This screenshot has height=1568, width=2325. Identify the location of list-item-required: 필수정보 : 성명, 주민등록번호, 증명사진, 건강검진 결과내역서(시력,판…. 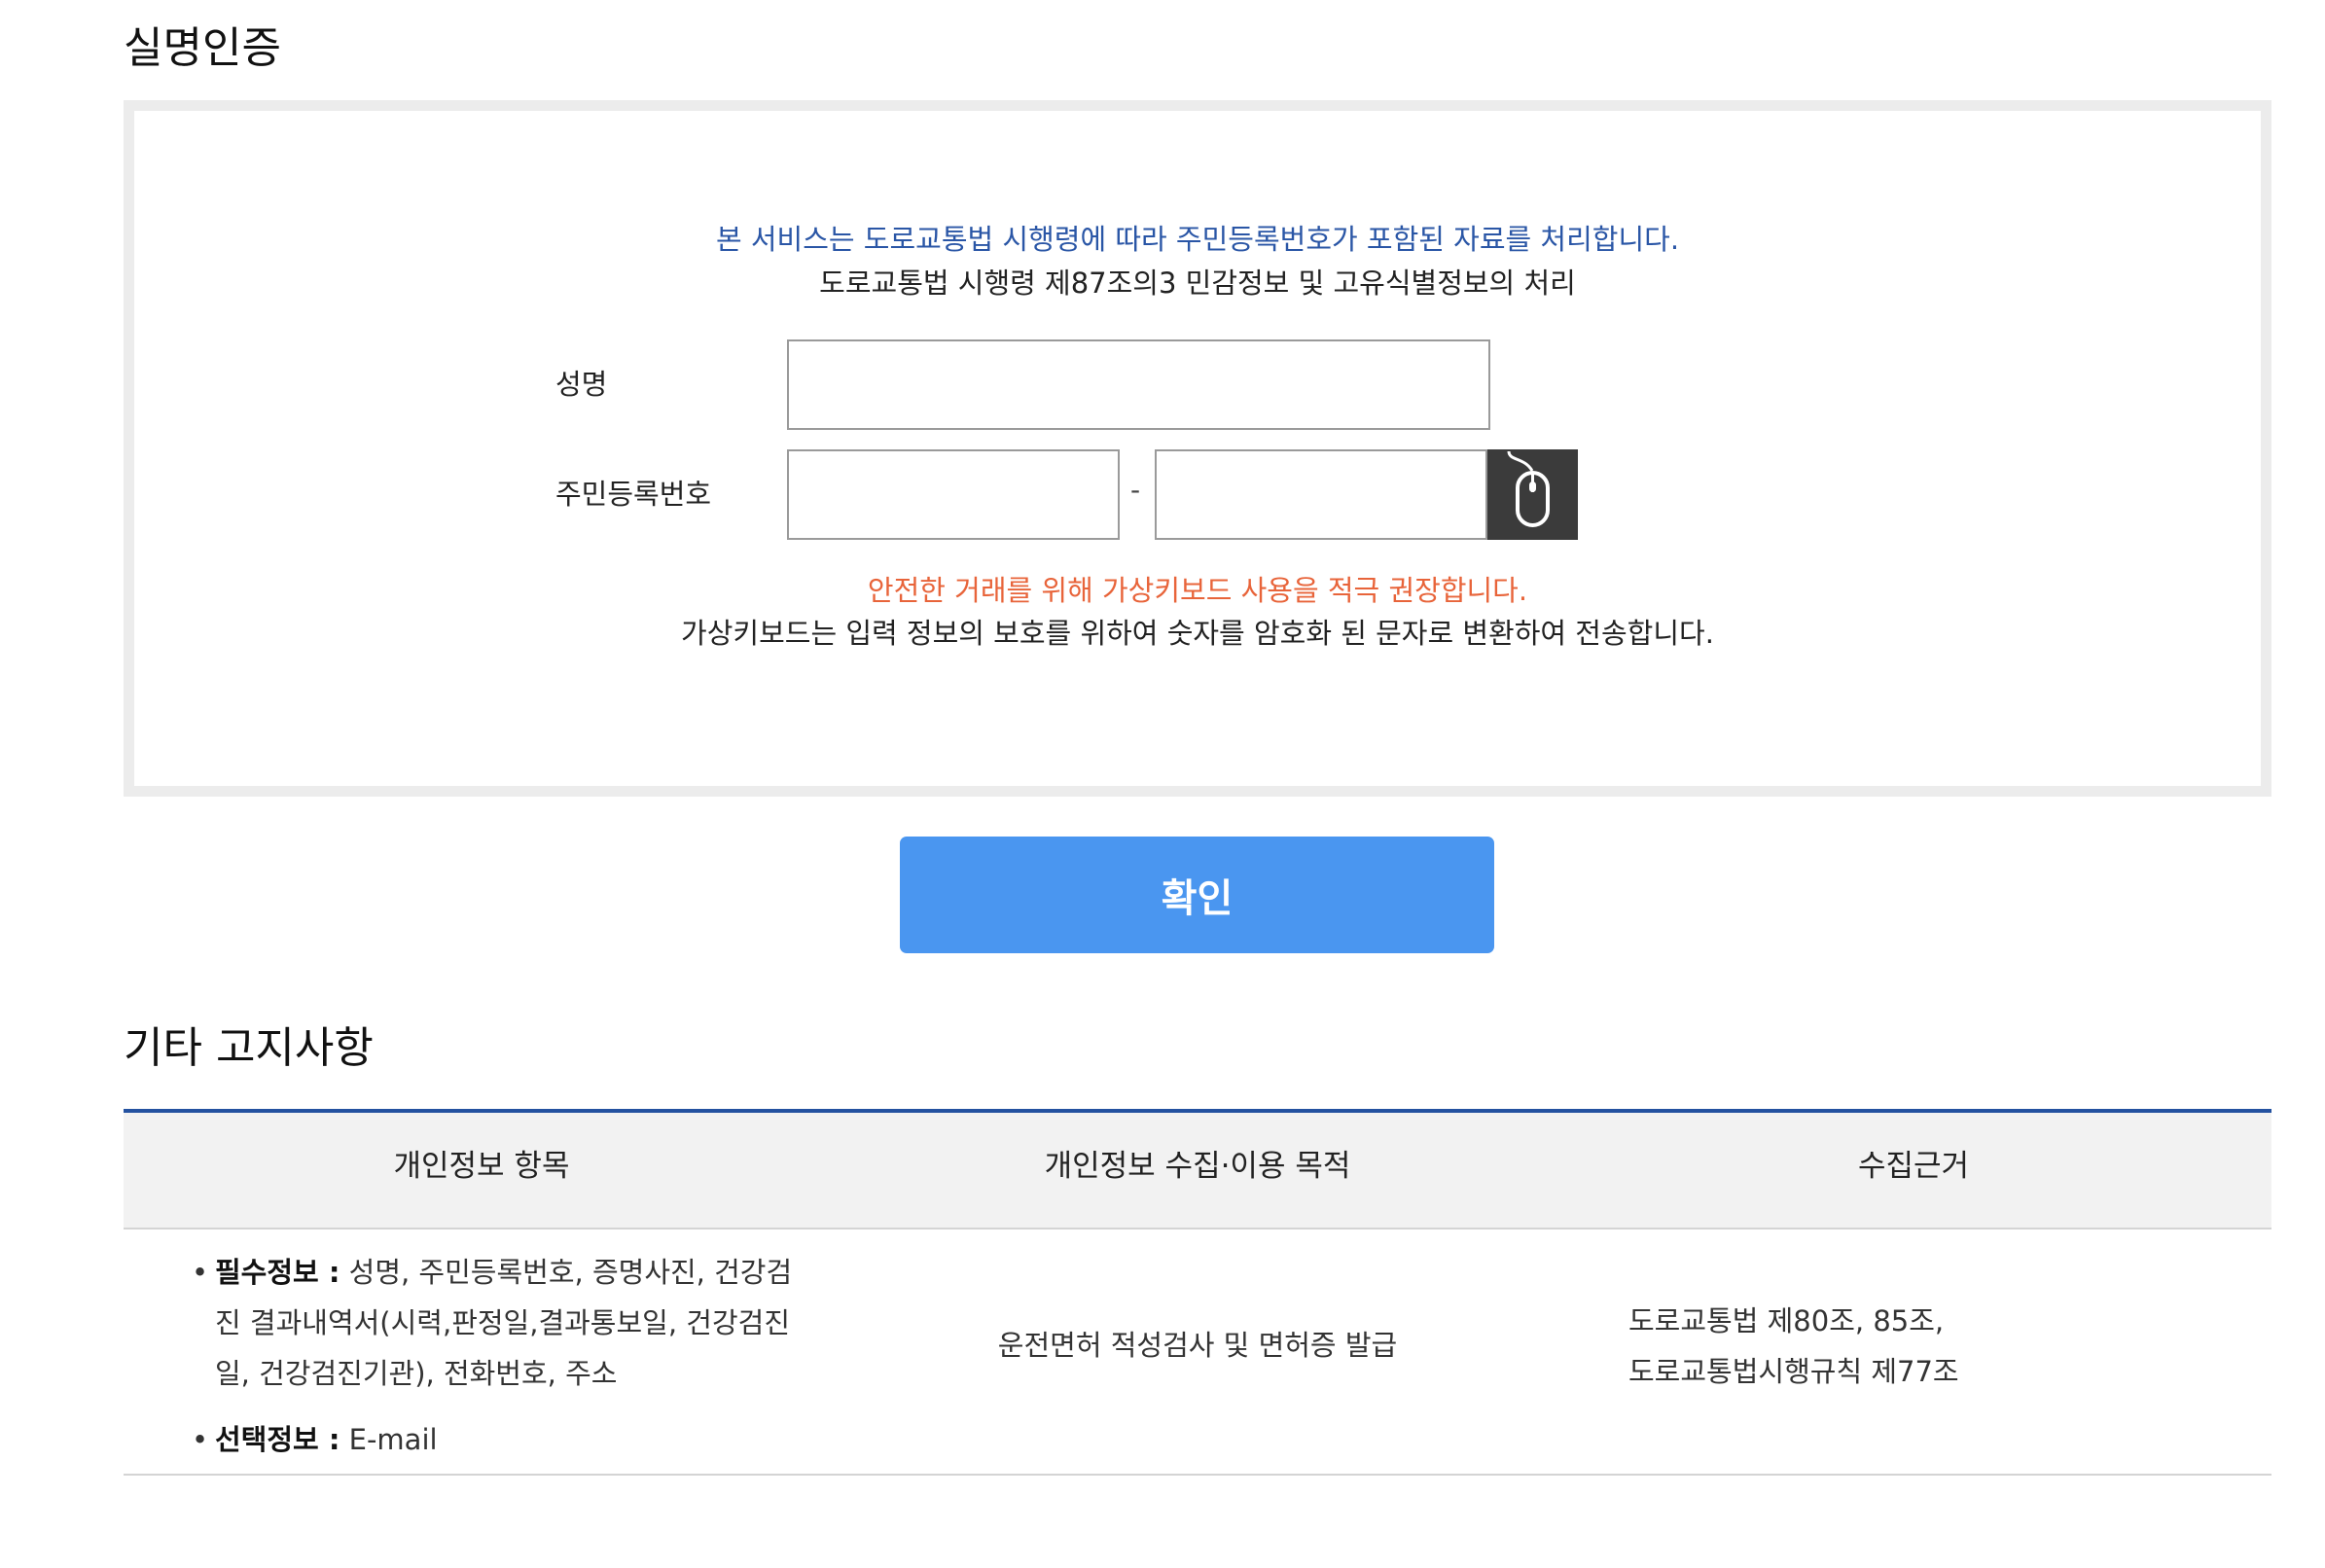
(503, 1323).